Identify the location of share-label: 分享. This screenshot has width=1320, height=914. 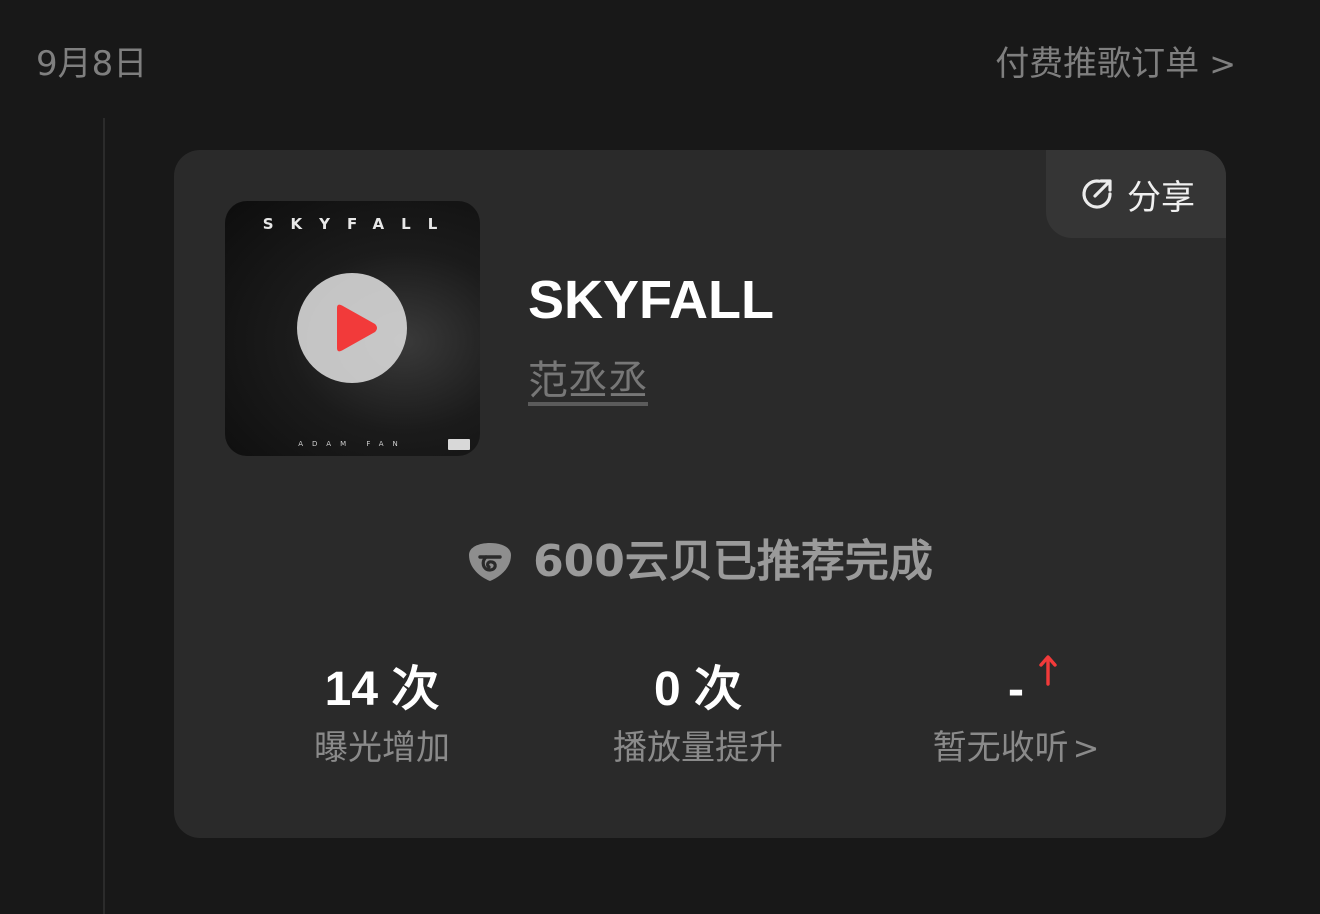
(1161, 197).